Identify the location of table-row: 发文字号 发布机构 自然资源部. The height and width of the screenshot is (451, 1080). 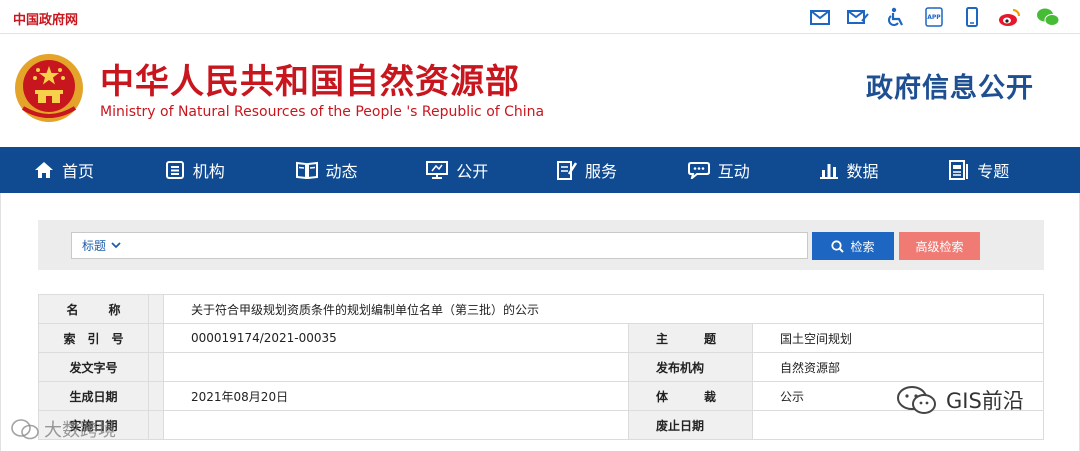
(541, 367).